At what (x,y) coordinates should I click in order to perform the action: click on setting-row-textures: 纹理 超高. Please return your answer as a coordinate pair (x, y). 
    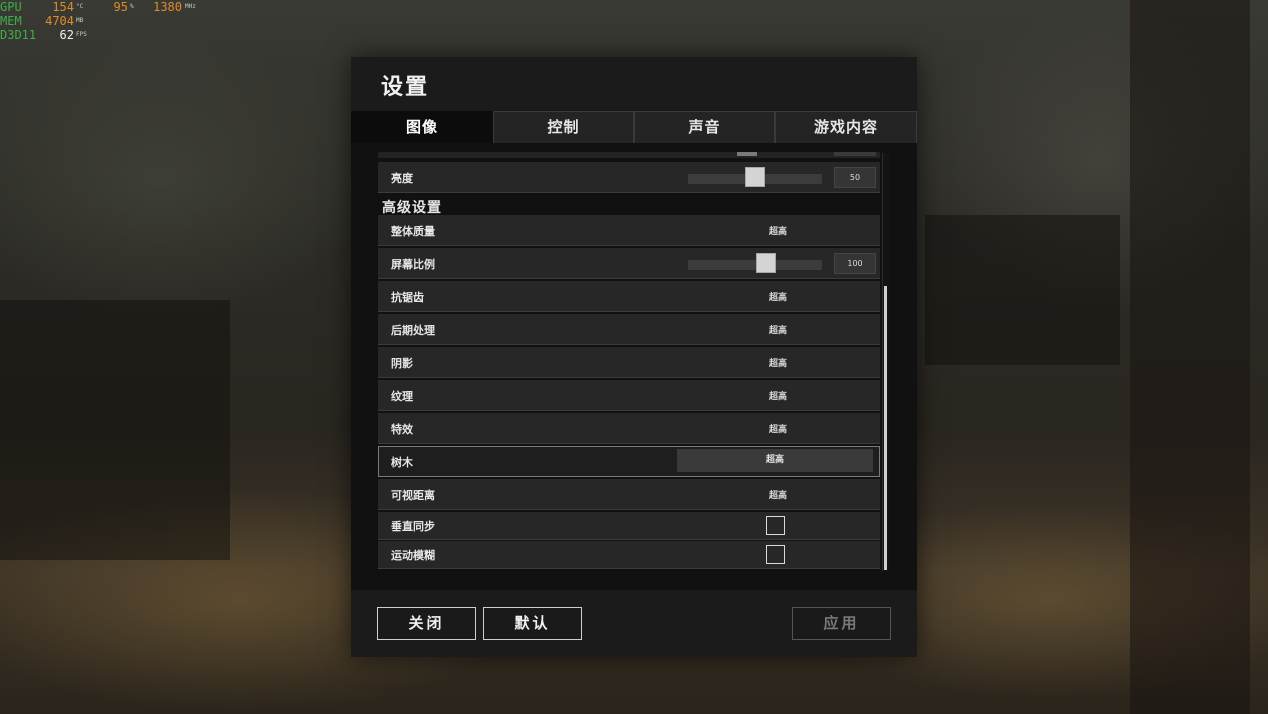
    Looking at the image, I should click on (629, 395).